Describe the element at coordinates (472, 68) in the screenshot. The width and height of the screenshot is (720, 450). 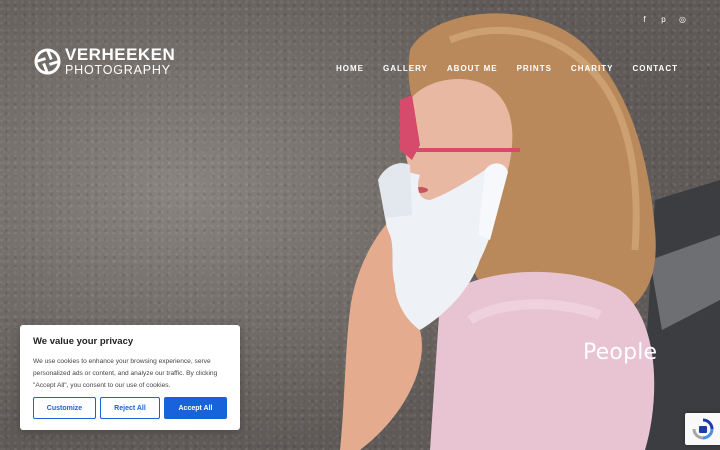
I see `nav-about-me: ABOUT ME` at that location.